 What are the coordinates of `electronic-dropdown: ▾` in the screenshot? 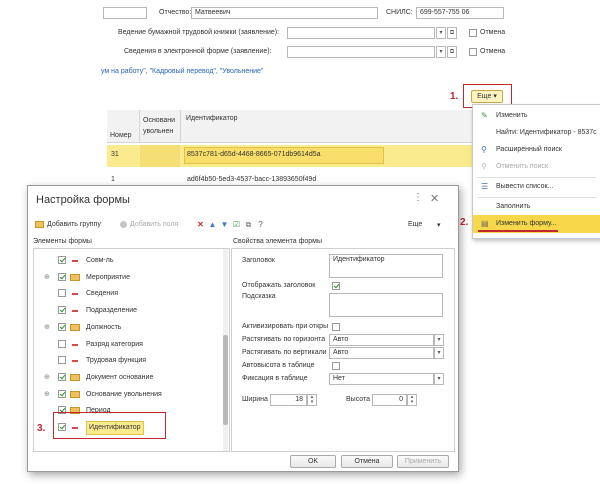 It's located at (441, 52).